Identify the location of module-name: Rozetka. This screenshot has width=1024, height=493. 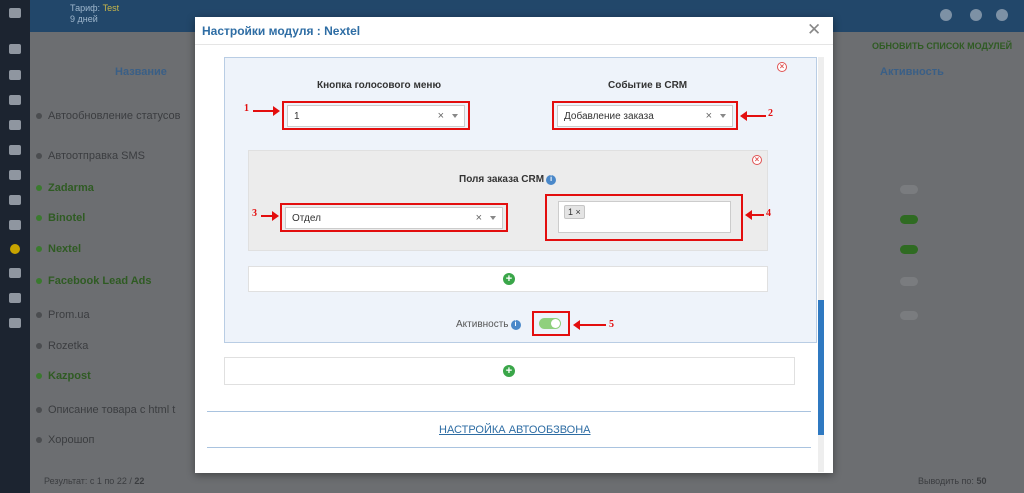
(68, 346).